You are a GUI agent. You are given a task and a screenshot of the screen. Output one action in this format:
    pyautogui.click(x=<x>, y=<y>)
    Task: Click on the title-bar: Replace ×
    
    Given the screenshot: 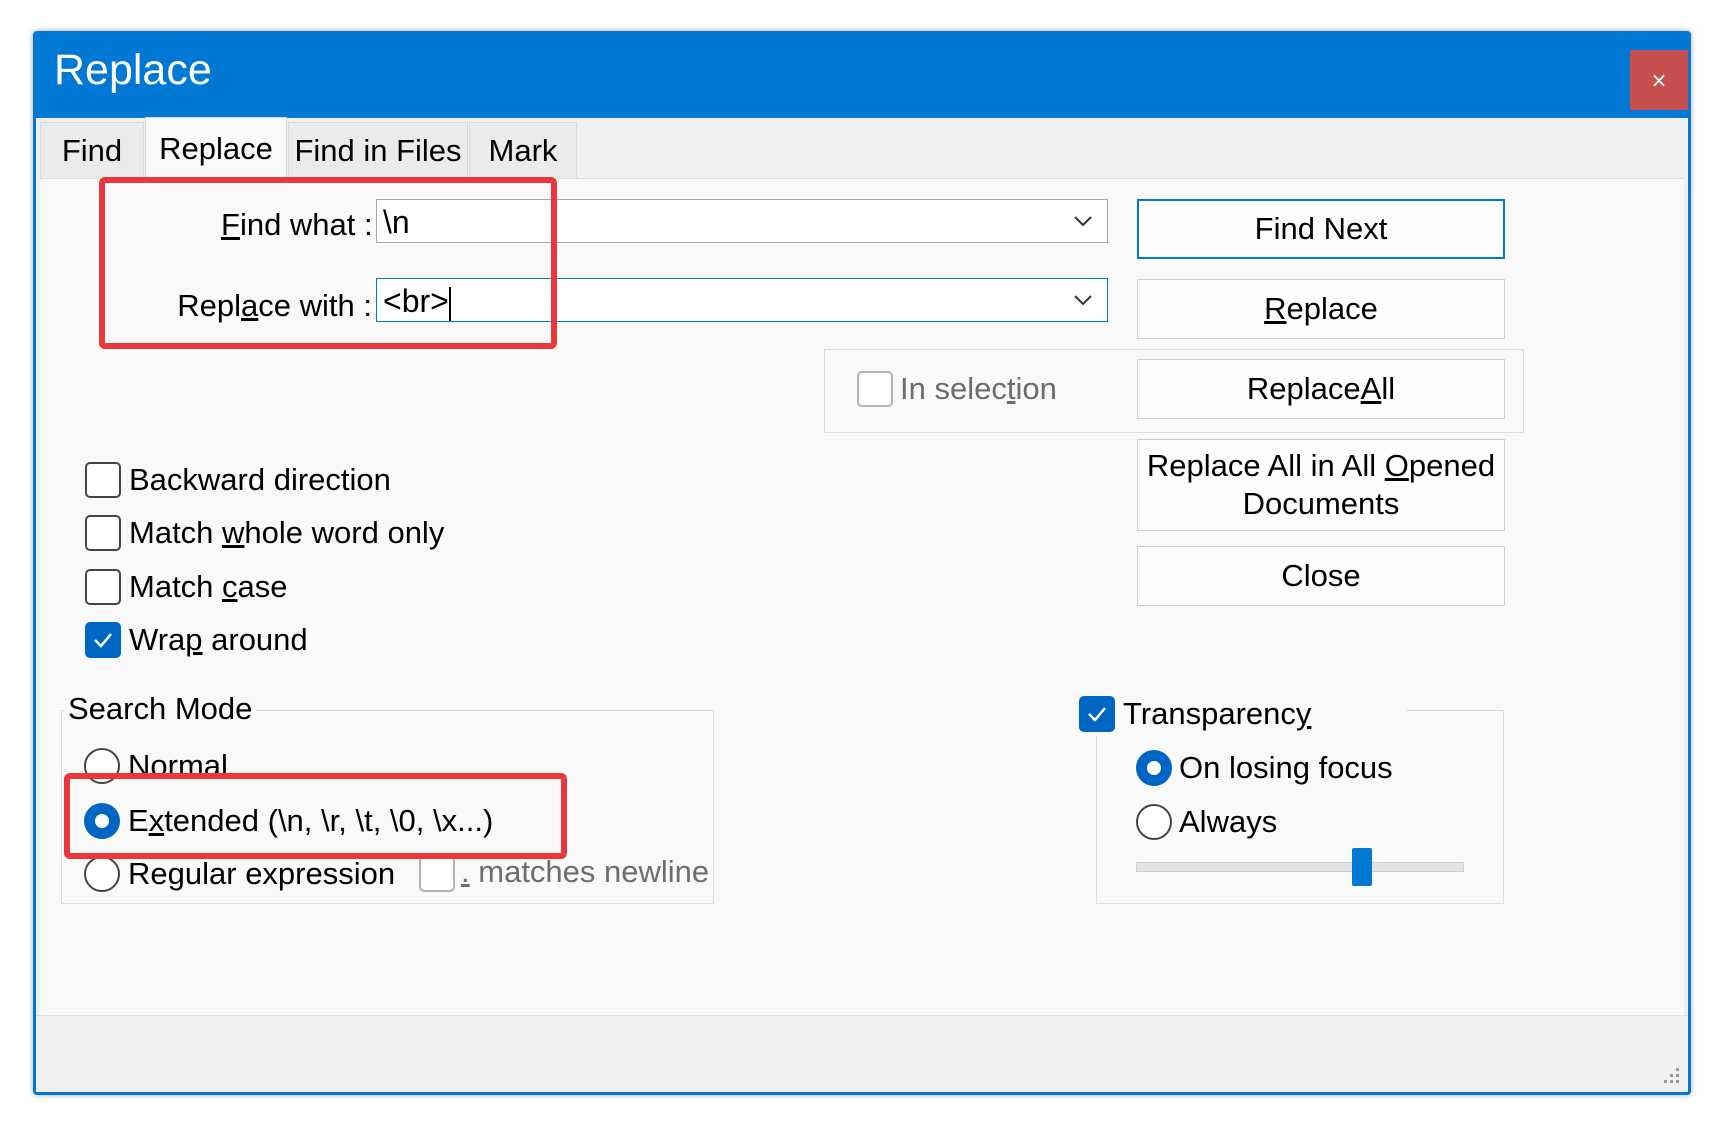 What is the action you would take?
    pyautogui.click(x=862, y=76)
    